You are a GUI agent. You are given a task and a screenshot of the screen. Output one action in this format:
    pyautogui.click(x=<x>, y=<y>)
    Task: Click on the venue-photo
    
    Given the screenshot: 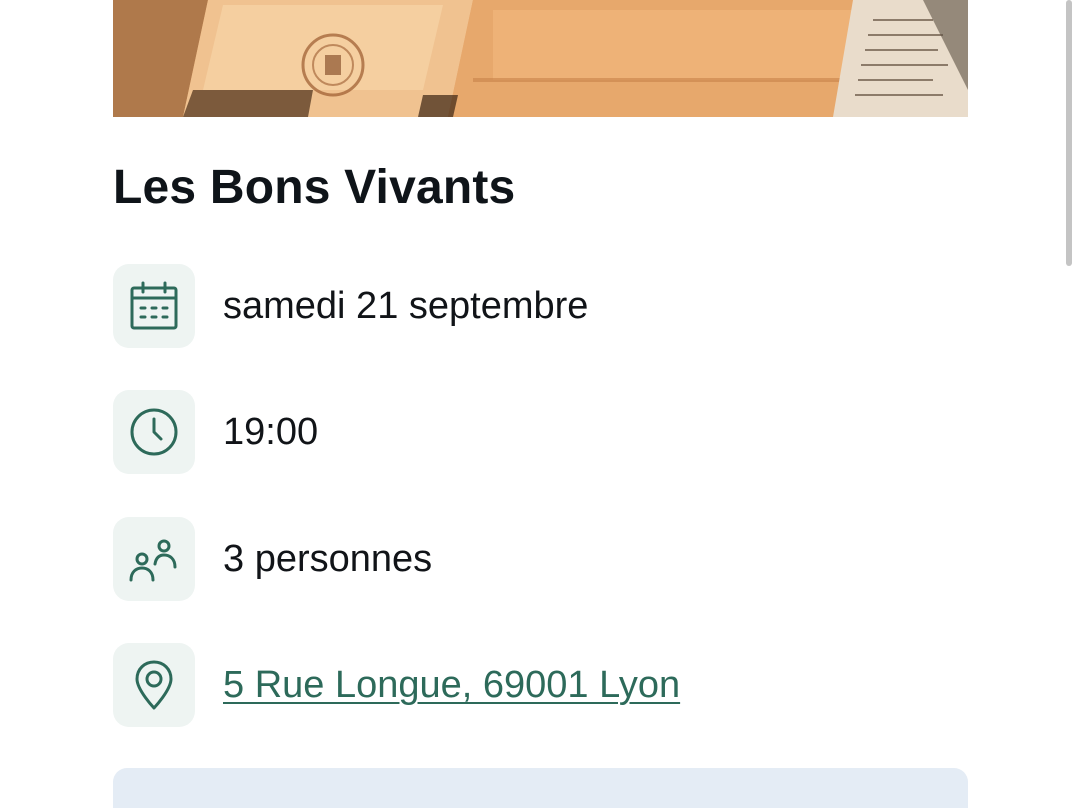 What is the action you would take?
    pyautogui.click(x=540, y=58)
    